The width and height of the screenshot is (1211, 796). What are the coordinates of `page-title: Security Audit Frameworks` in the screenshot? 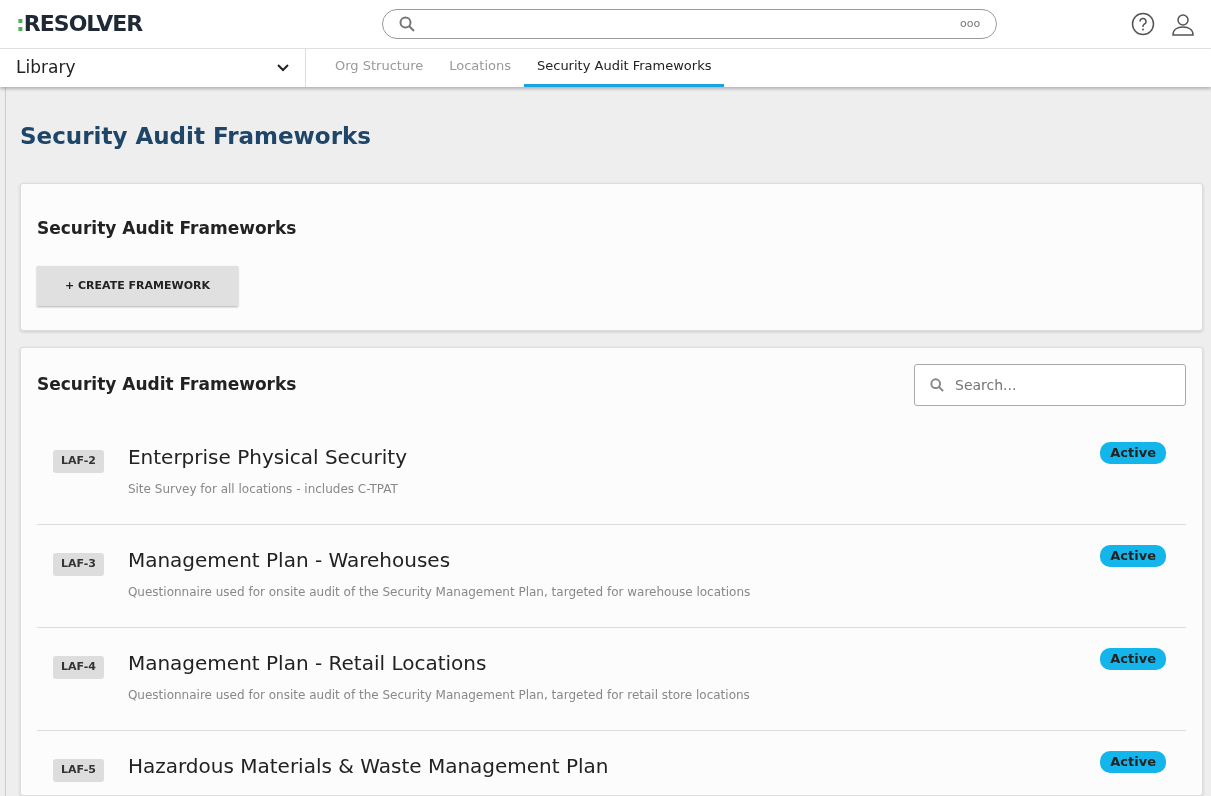 It's located at (196, 136).